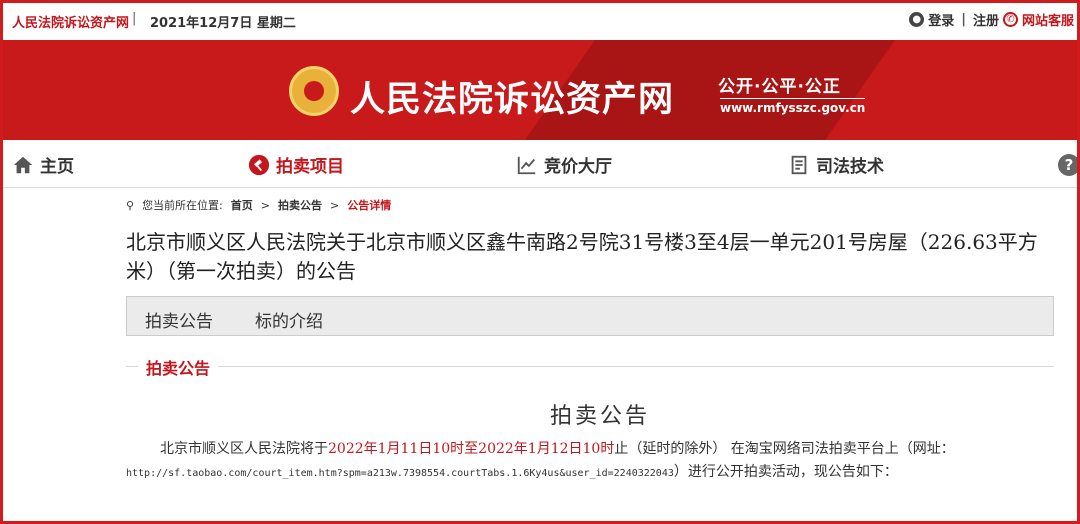  I want to click on site-name-link: 人民法院诉讼资产网, so click(70, 21).